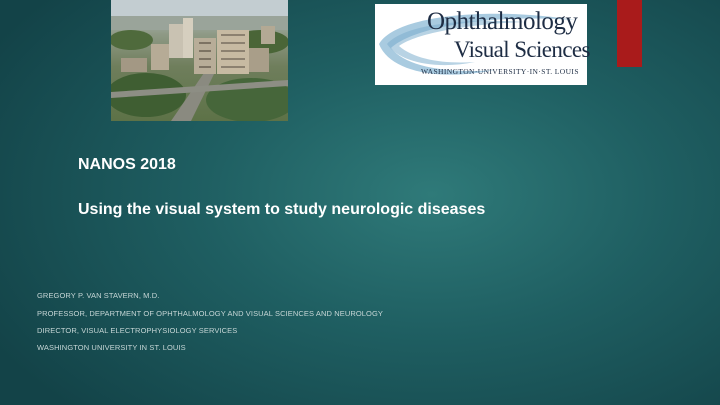  I want to click on logo-text-university: WASHINGTON·UNIVERSITY·IN·ST. LOUIS, so click(500, 71).